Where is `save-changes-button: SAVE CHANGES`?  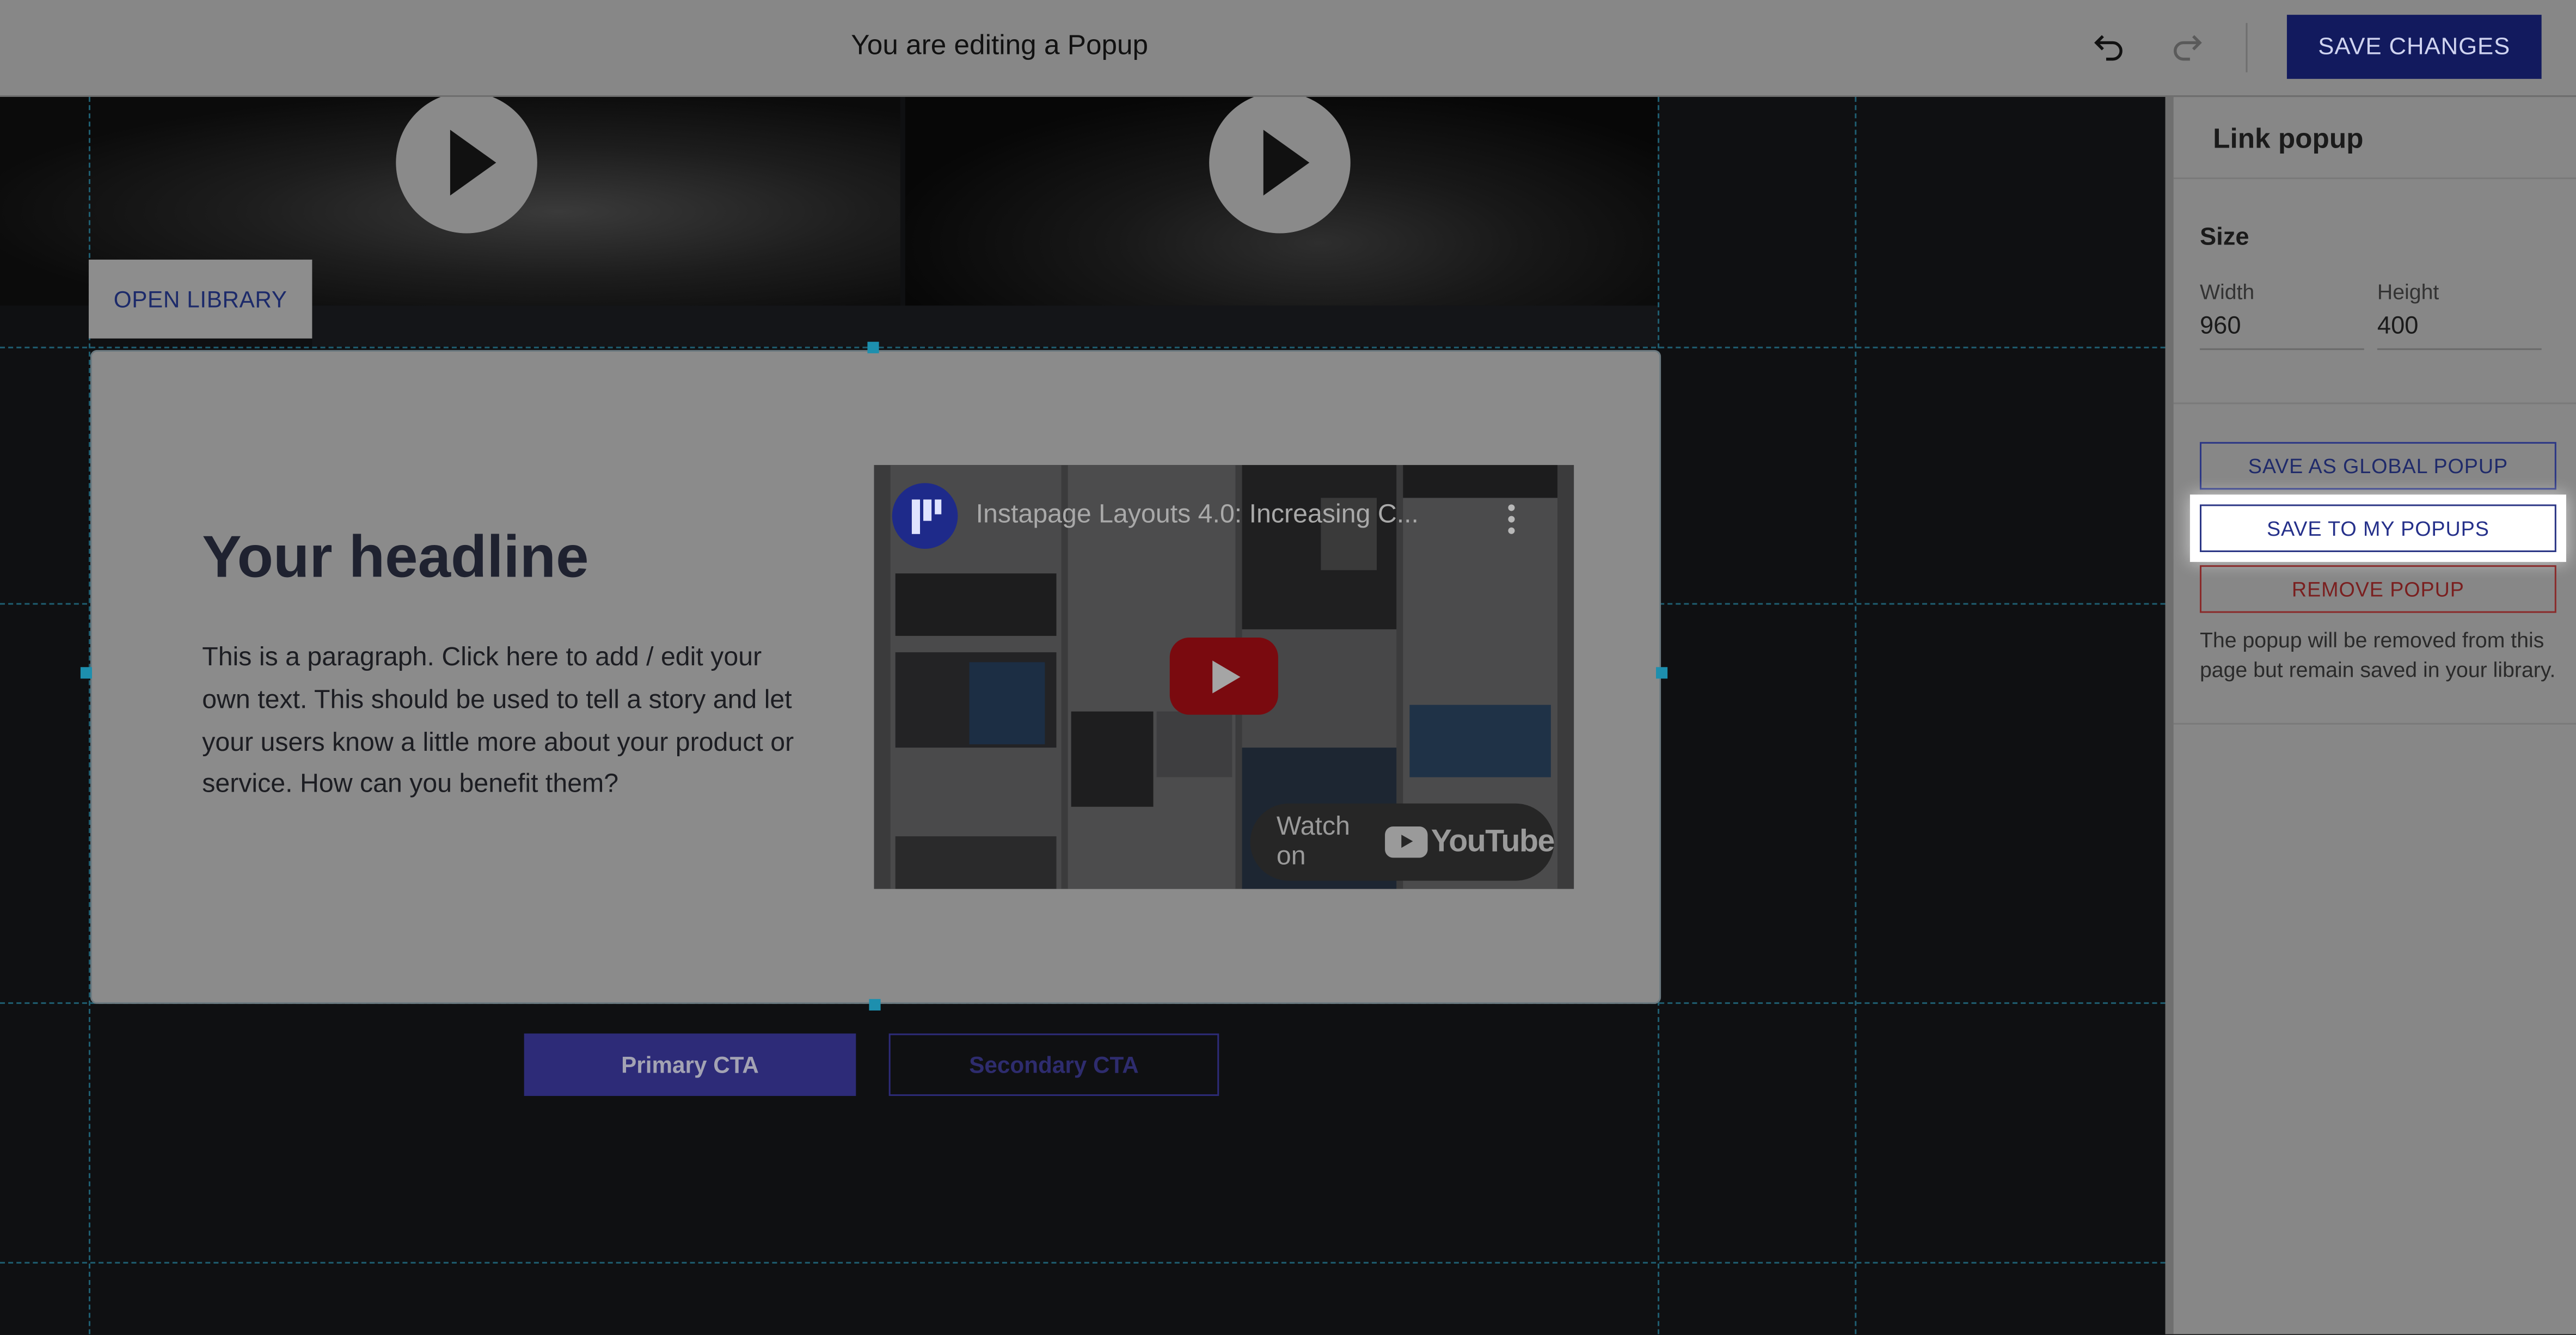
save-changes-button: SAVE CHANGES is located at coordinates (2414, 47).